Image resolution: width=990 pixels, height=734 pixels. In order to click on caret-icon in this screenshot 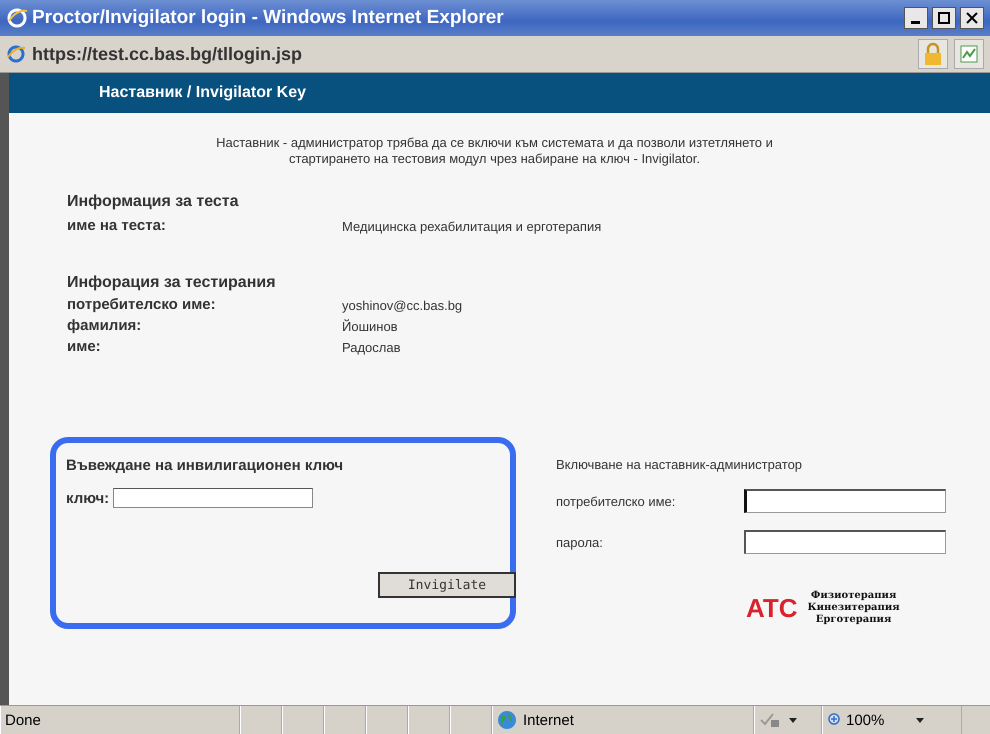, I will do `click(920, 720)`.